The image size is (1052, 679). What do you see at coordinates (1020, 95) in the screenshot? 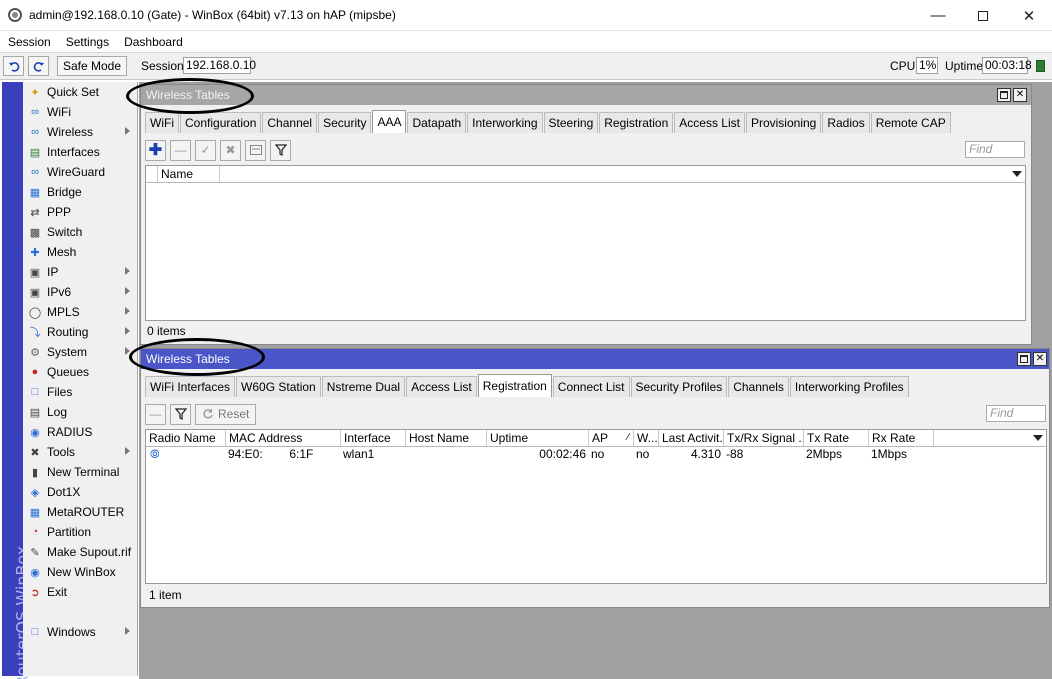
I see `window-1-close-button: ✕` at bounding box center [1020, 95].